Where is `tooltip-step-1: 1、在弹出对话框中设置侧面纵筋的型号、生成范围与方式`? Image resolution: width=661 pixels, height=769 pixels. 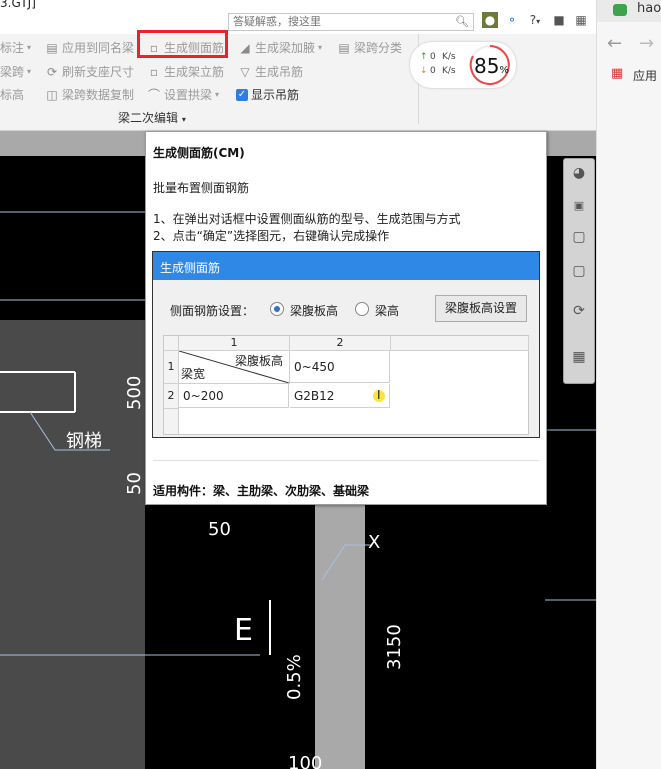
tooltip-step-1: 1、在弹出对话框中设置侧面纵筋的型号、生成范围与方式 is located at coordinates (307, 219).